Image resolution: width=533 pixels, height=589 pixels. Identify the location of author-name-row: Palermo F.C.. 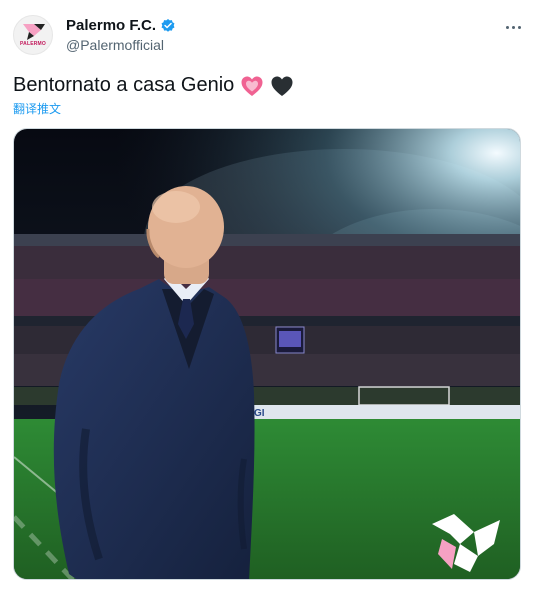
(121, 25).